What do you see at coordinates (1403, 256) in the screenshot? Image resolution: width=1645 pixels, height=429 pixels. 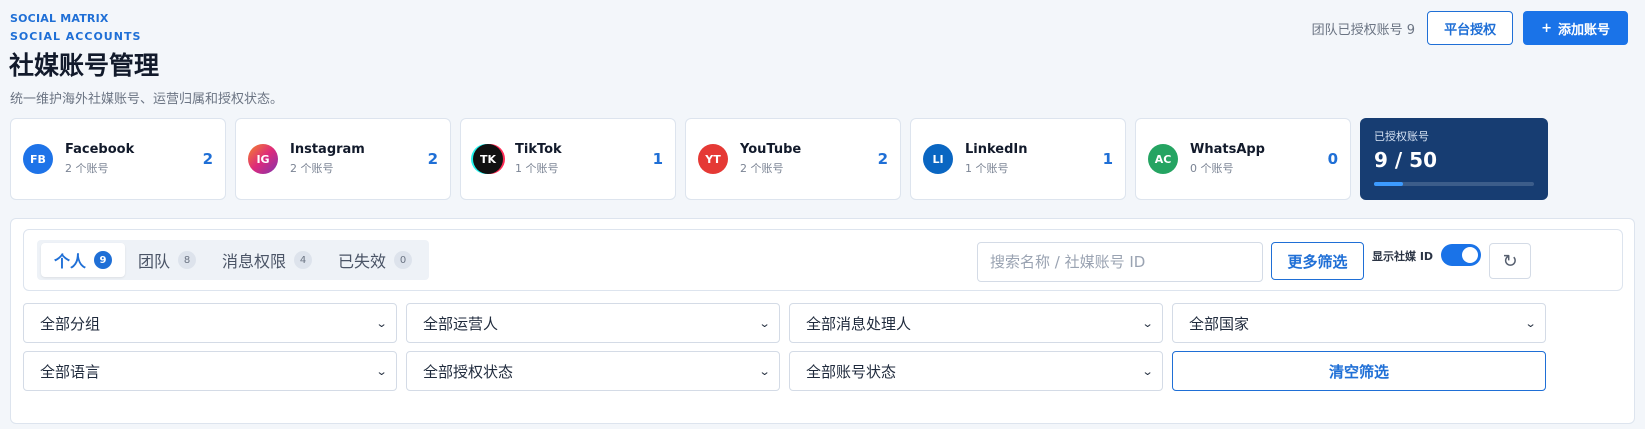 I see `show-id-toggle-label: 显示社媒 ID` at bounding box center [1403, 256].